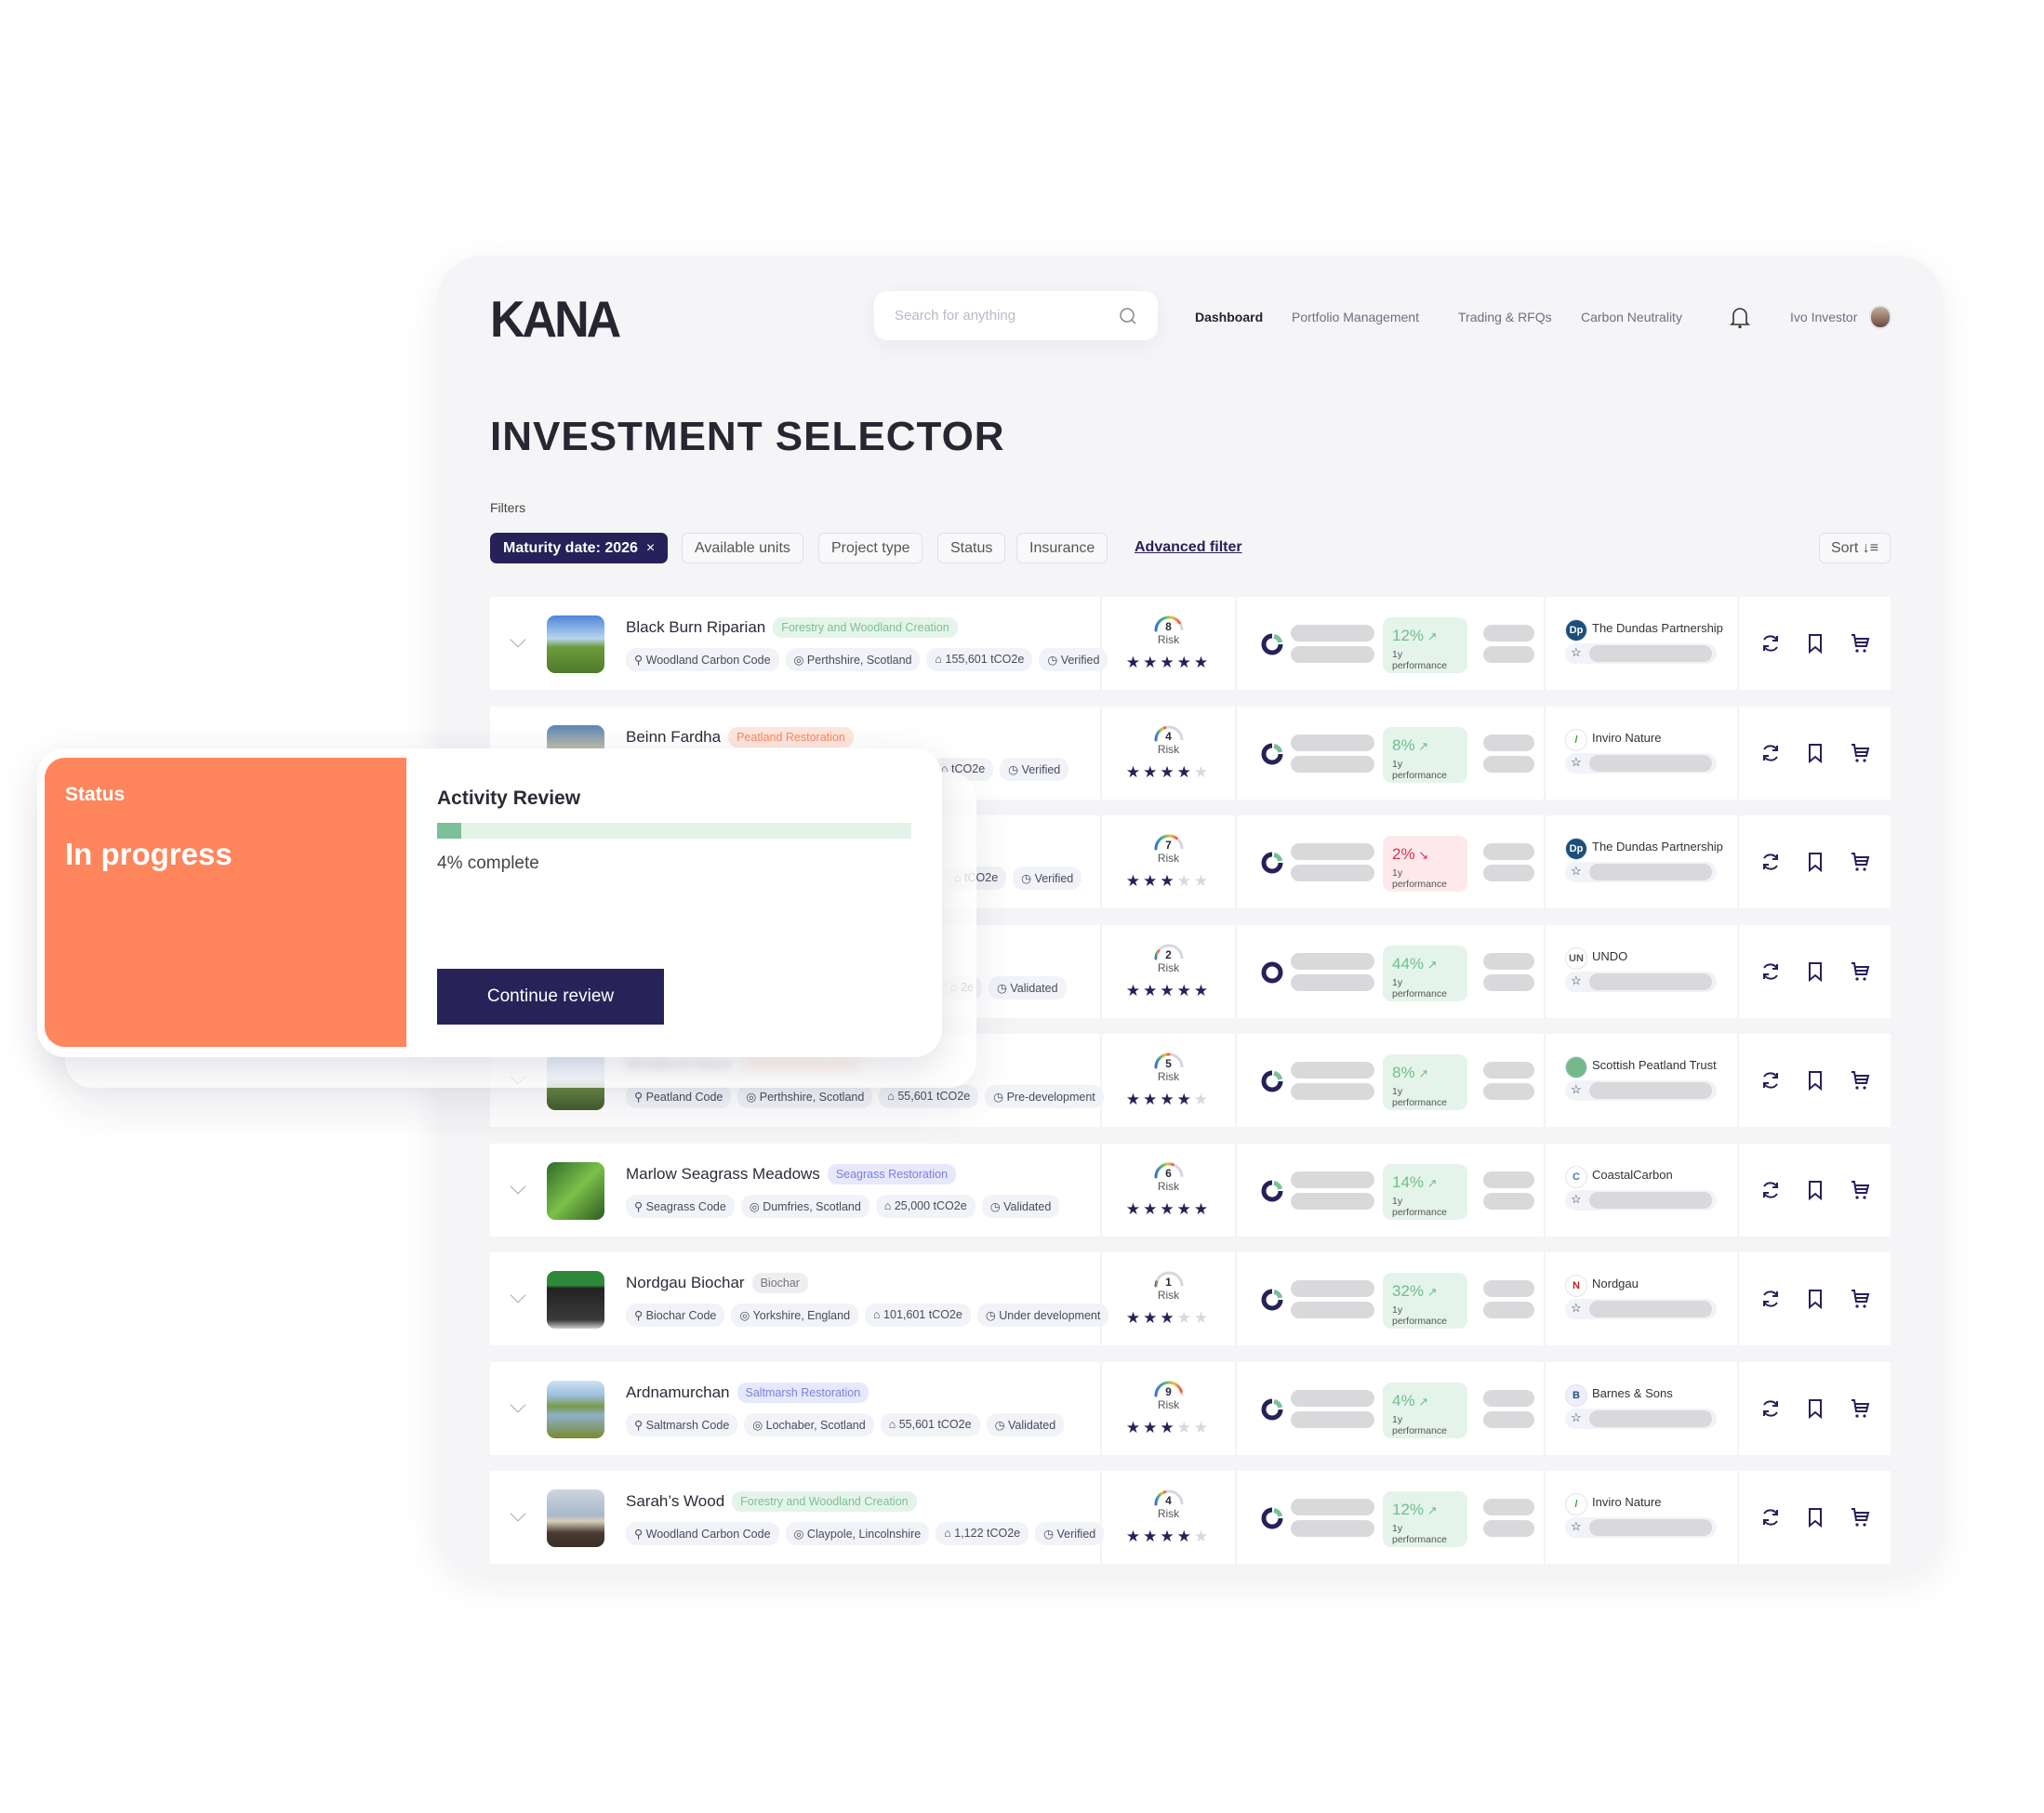 The image size is (2044, 1813). What do you see at coordinates (1609, 956) in the screenshot?
I see `partner-name: UNDO` at bounding box center [1609, 956].